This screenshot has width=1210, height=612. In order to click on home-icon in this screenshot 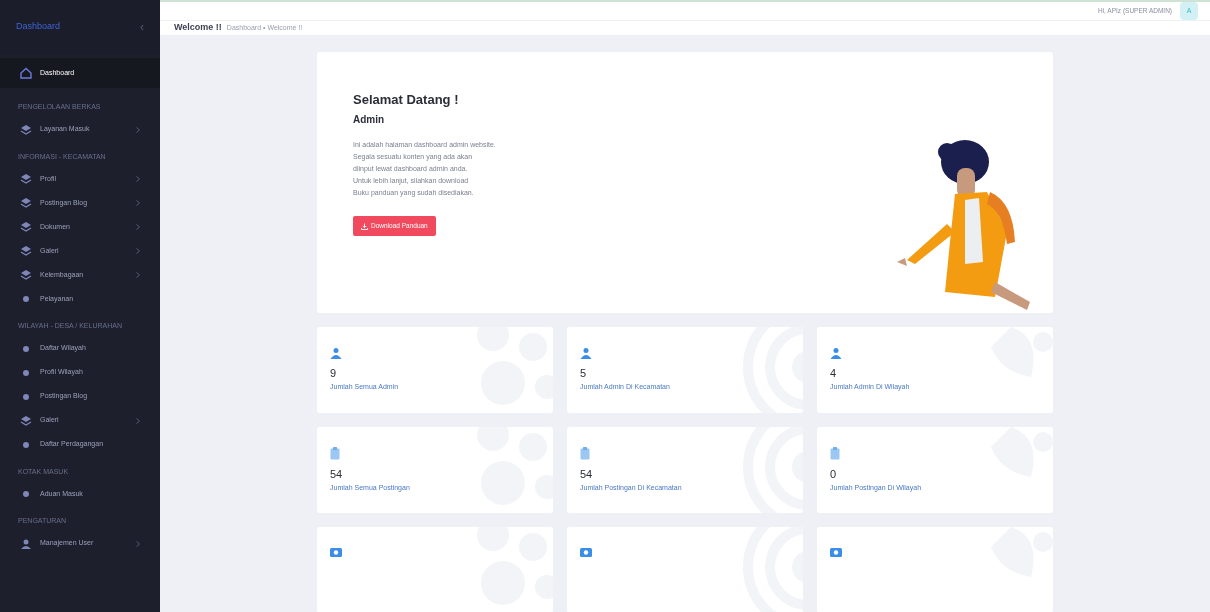, I will do `click(26, 73)`.